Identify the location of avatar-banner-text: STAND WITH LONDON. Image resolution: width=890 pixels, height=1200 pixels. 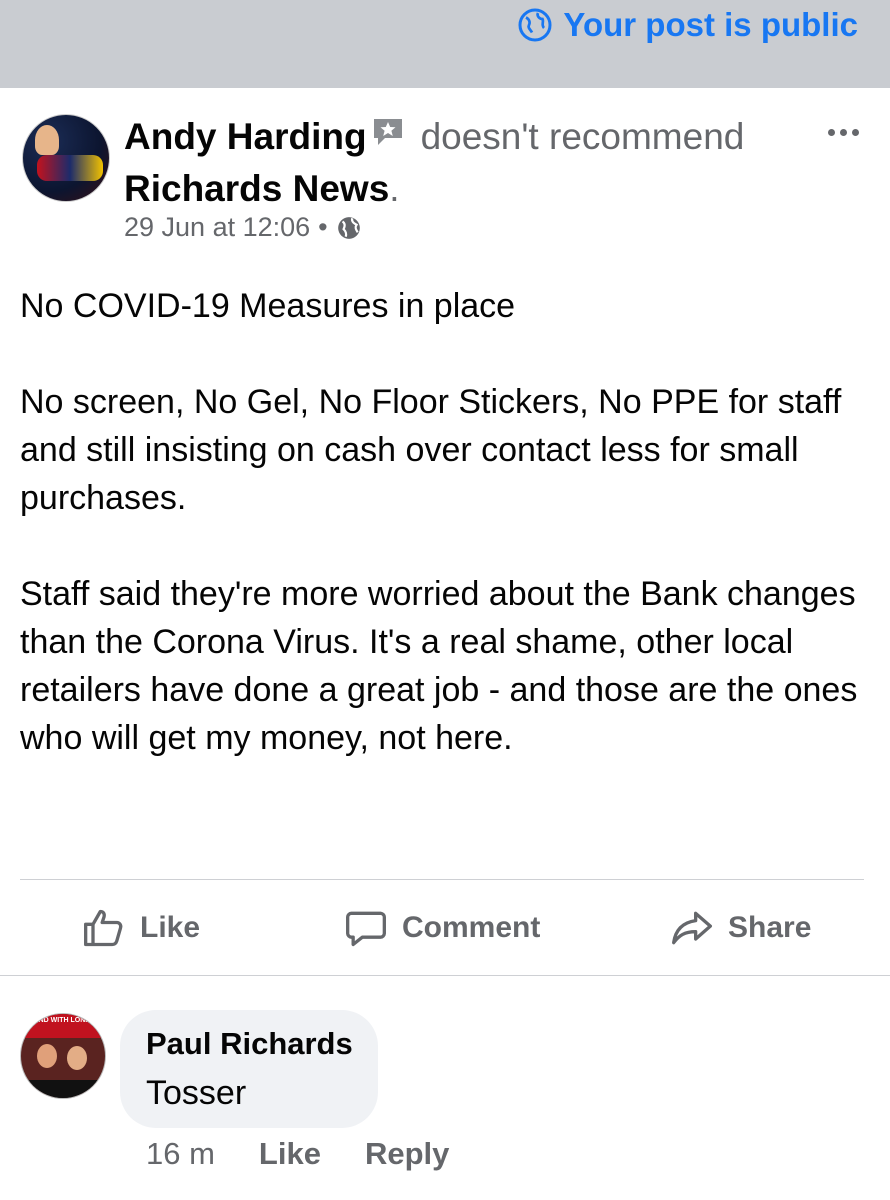
(63, 1026).